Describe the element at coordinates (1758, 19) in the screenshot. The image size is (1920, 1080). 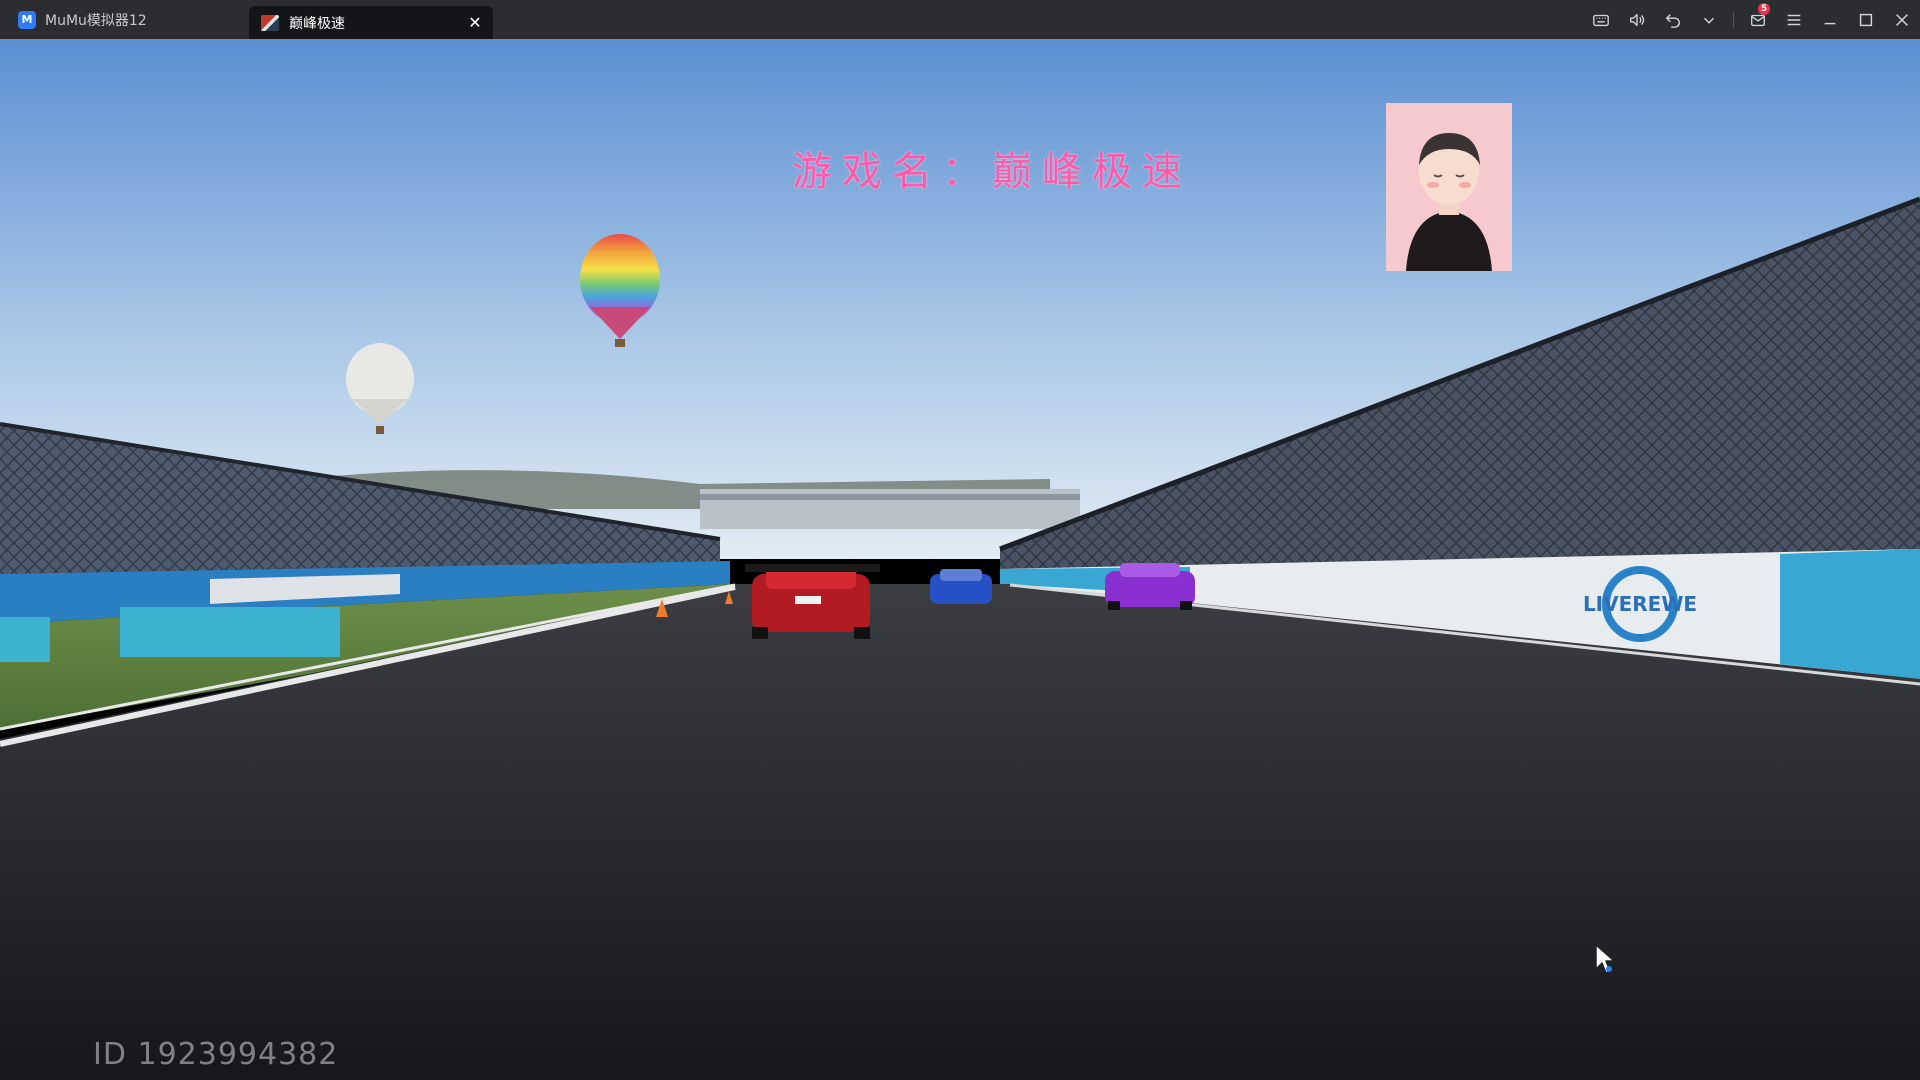
I see `mail-icon: 5` at that location.